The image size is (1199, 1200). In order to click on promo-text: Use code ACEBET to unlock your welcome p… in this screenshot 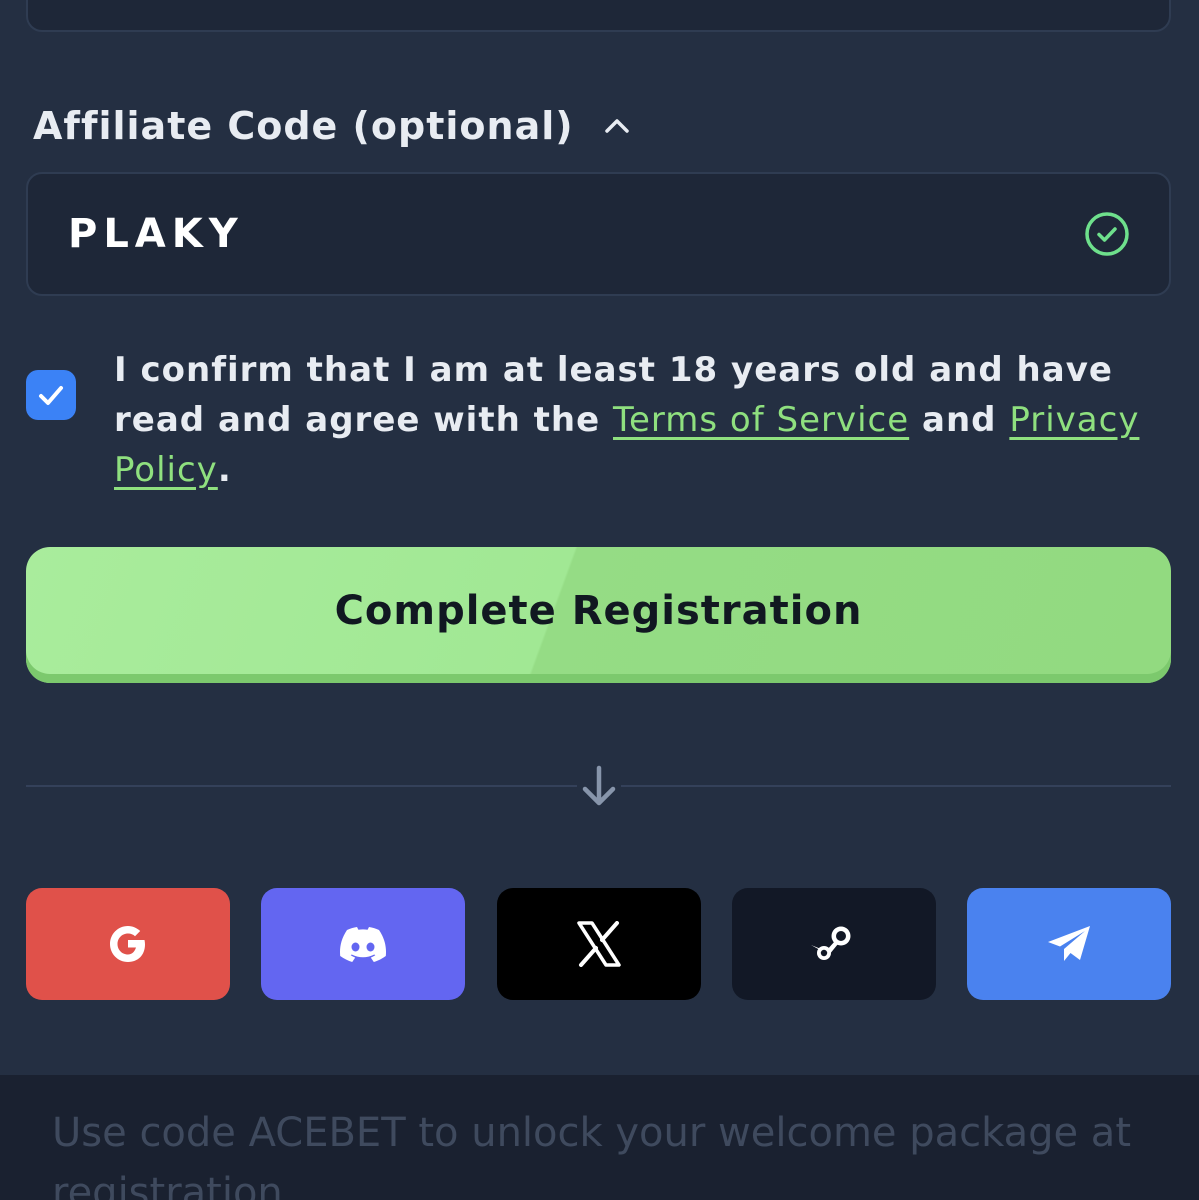, I will do `click(592, 1155)`.